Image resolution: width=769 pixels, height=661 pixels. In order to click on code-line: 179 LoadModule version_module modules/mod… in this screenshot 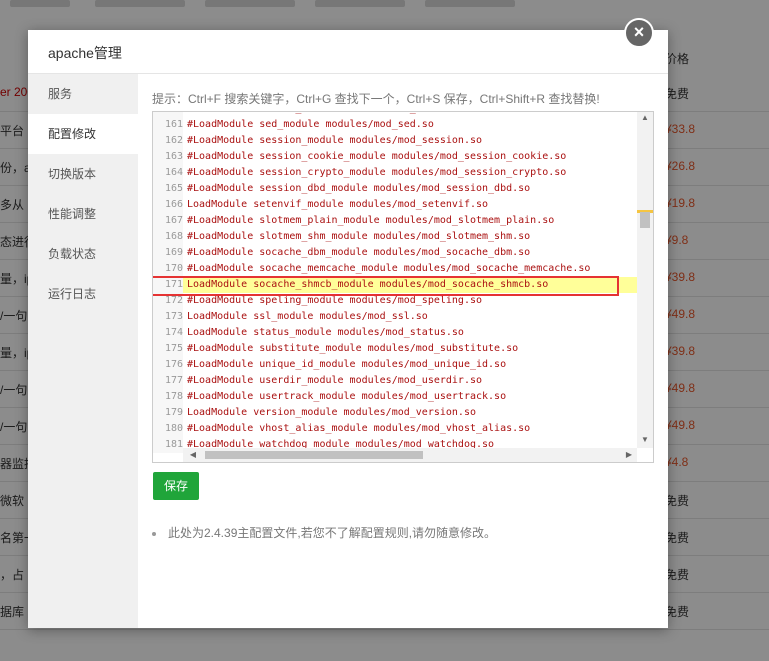, I will do `click(395, 413)`.